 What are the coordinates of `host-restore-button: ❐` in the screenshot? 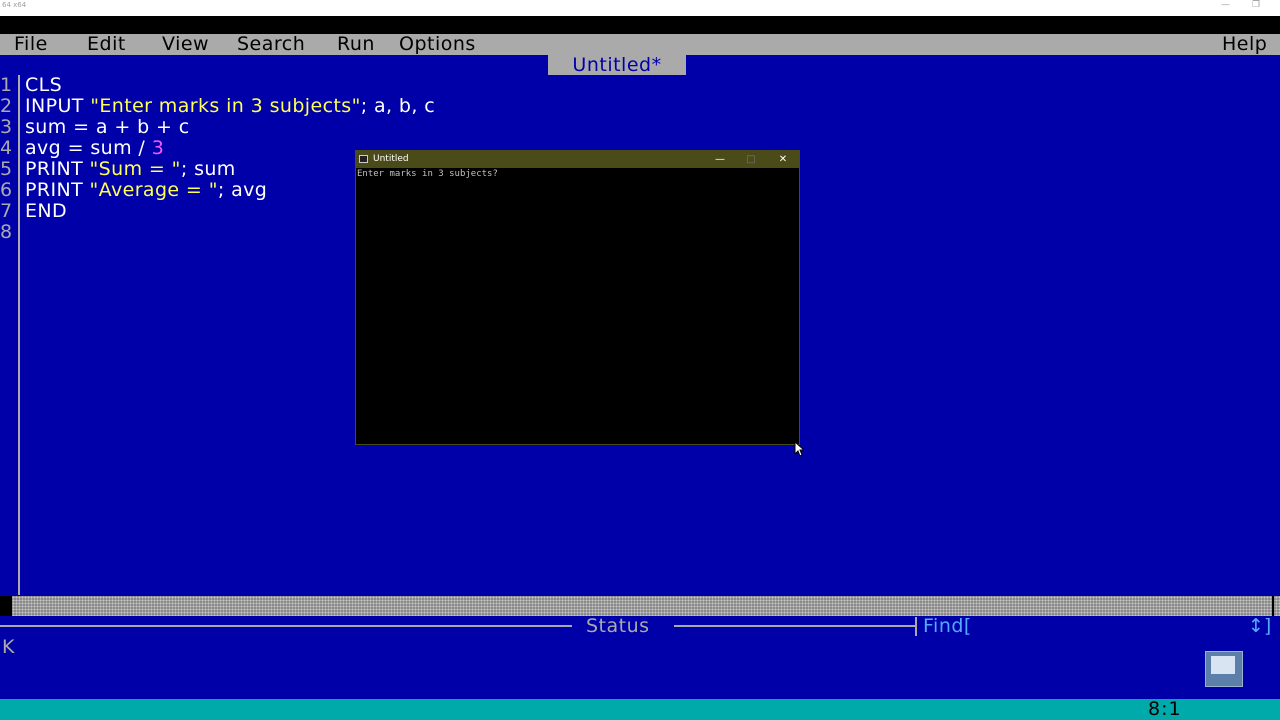 It's located at (1256, 6).